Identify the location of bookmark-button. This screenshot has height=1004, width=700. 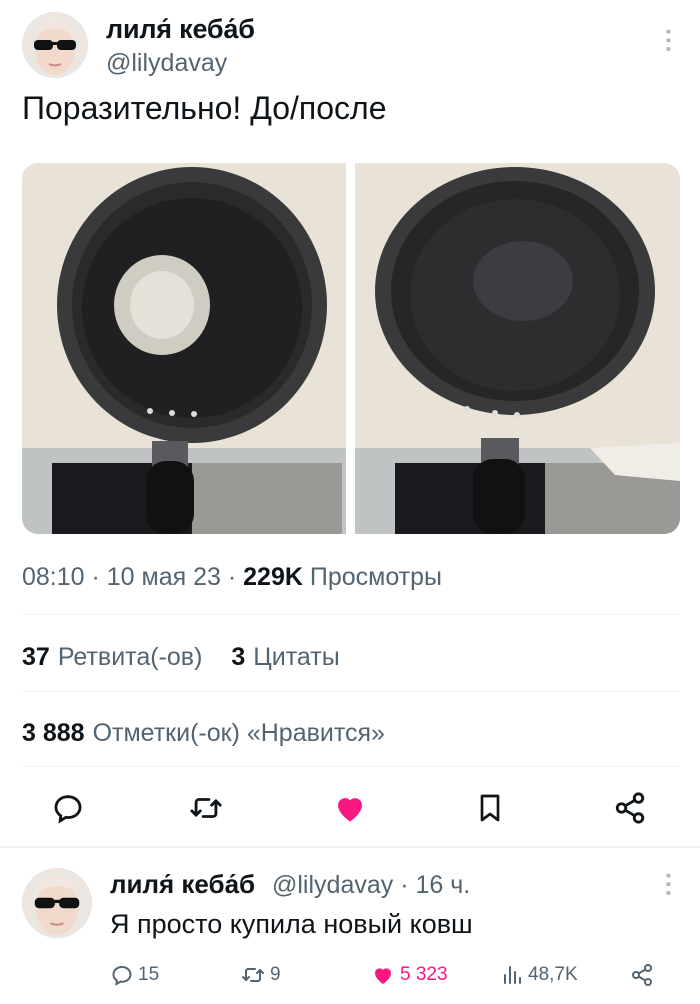
(490, 808).